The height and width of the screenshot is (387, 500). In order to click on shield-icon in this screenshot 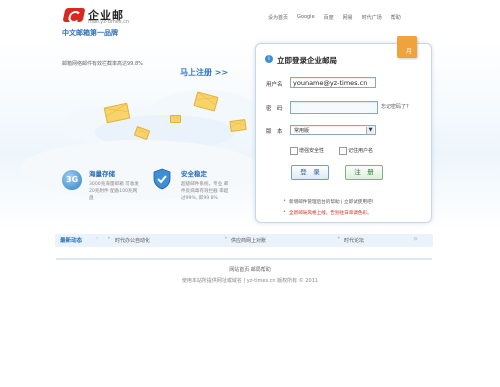, I will do `click(162, 179)`.